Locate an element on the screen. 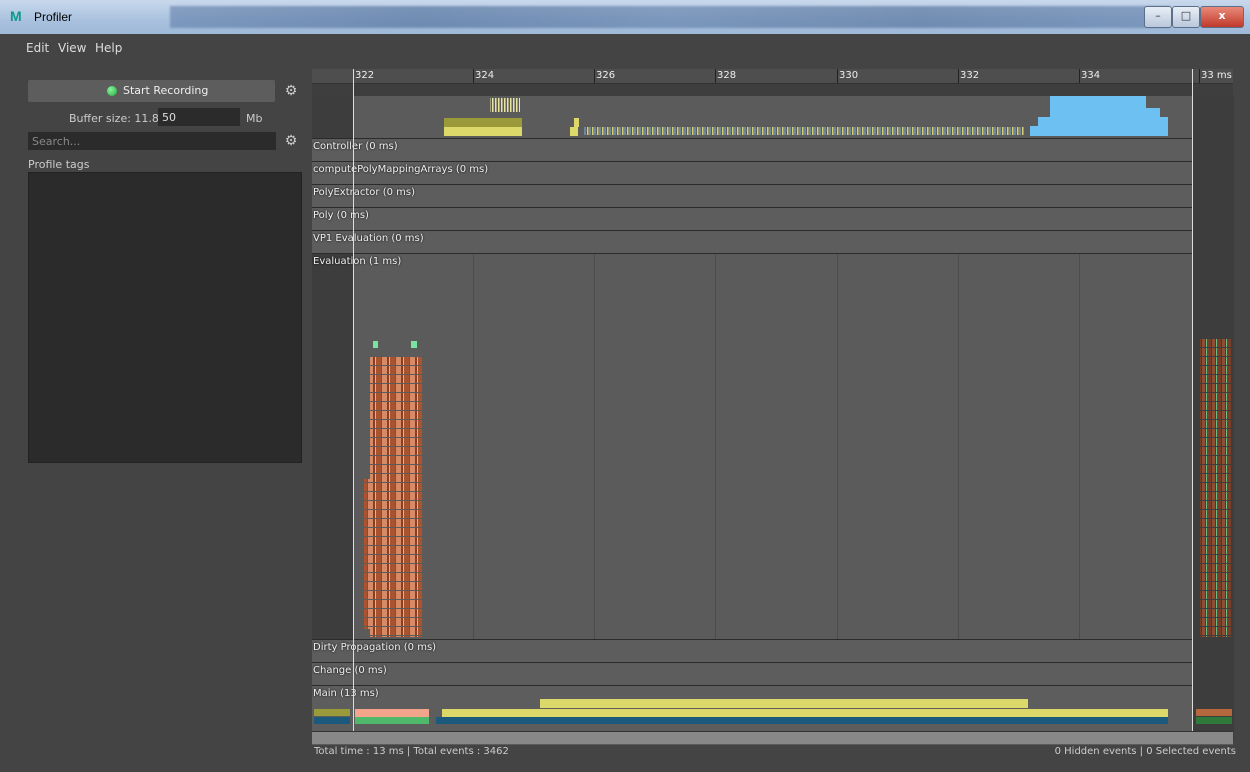 This screenshot has width=1250, height=772. status-events: 0 Hidden events | 0 Selected events is located at coordinates (1145, 751).